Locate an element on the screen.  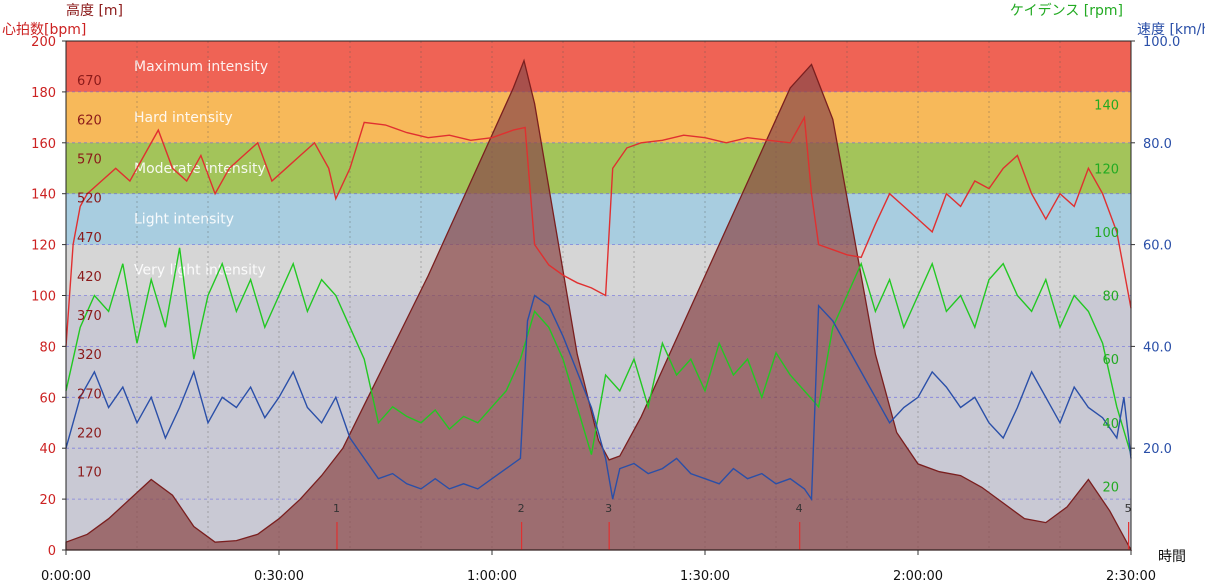
cad-tick-4: 100 is located at coordinates (1106, 233).